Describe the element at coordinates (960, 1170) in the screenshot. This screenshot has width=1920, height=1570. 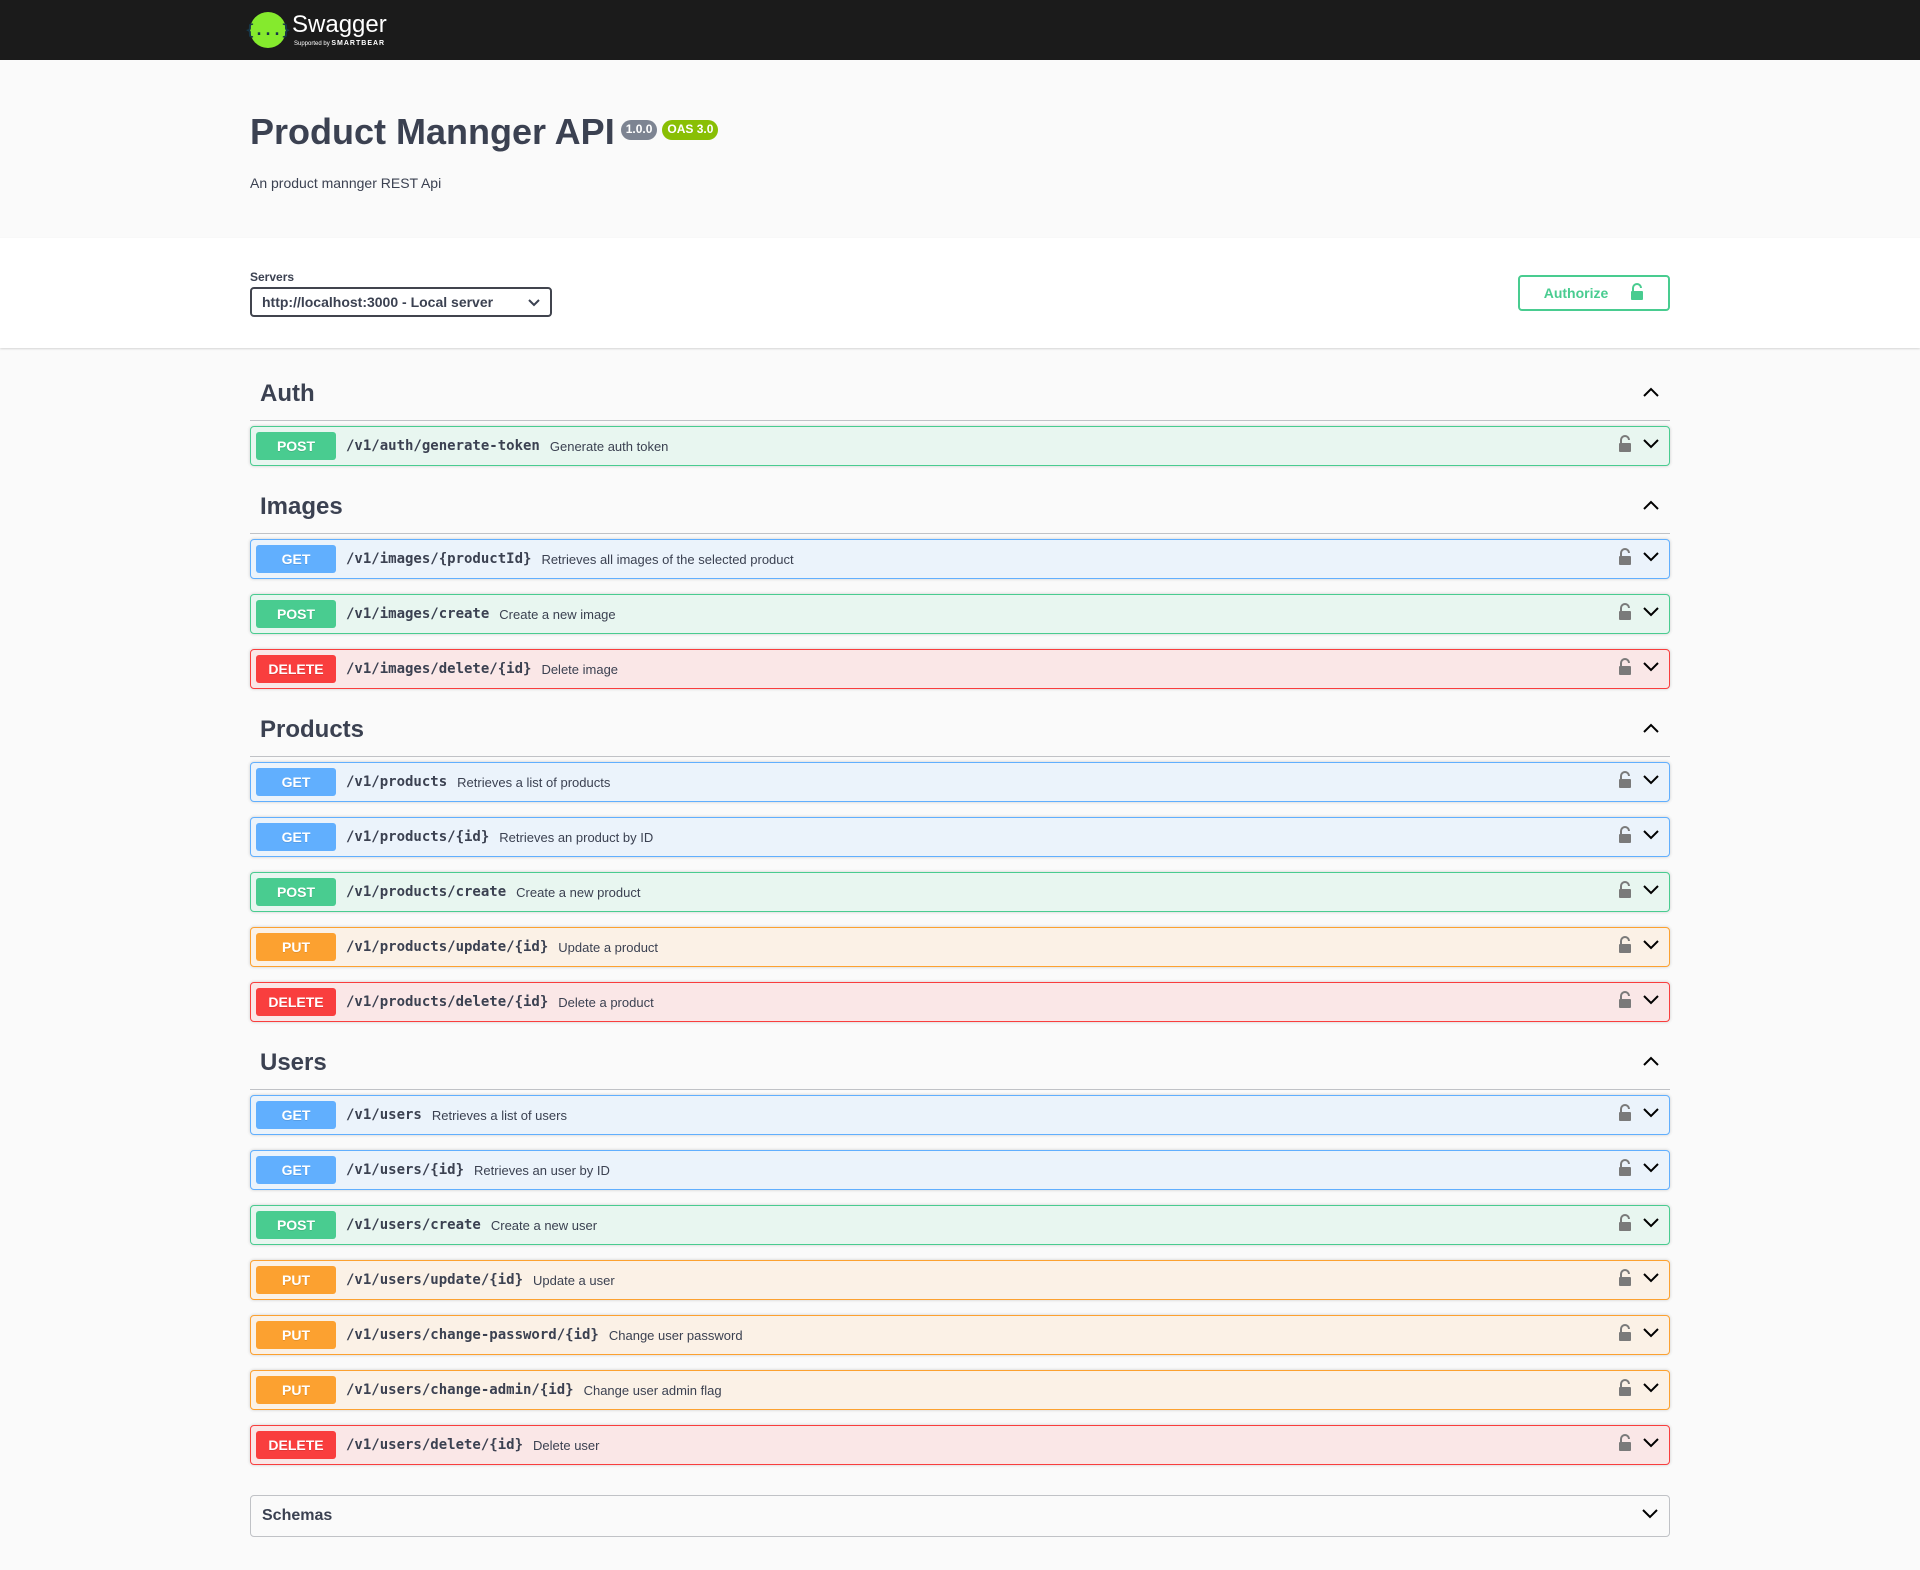
I see `operation-row: GET/v1/users/{id} Retrieves an user by ID` at that location.